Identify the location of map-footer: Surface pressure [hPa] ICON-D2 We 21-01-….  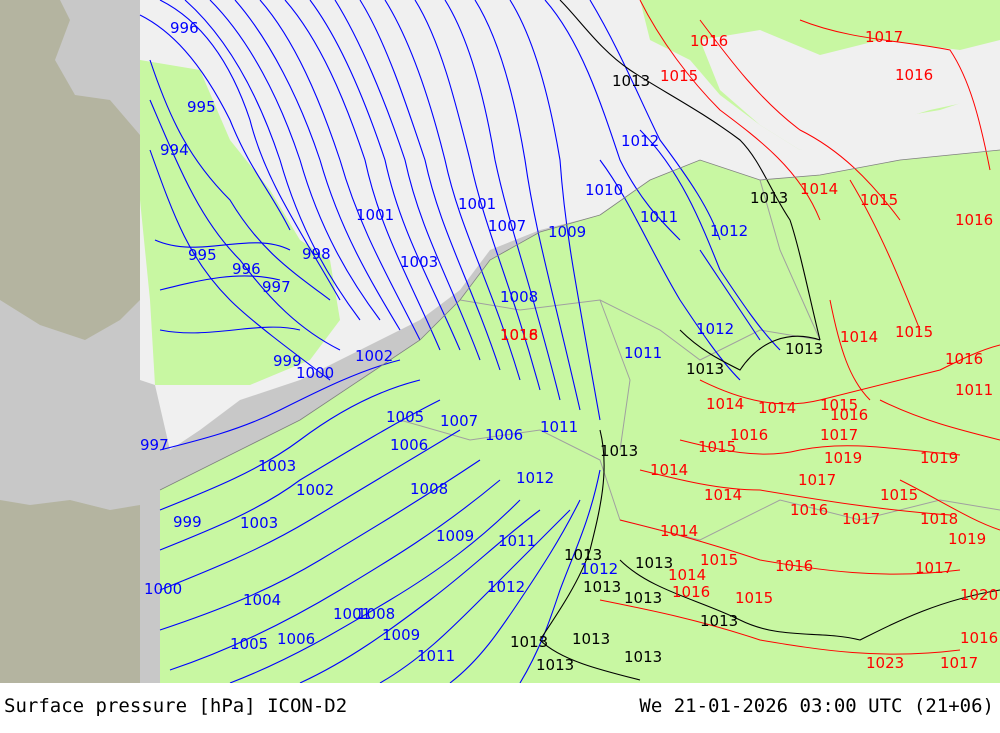
(500, 708).